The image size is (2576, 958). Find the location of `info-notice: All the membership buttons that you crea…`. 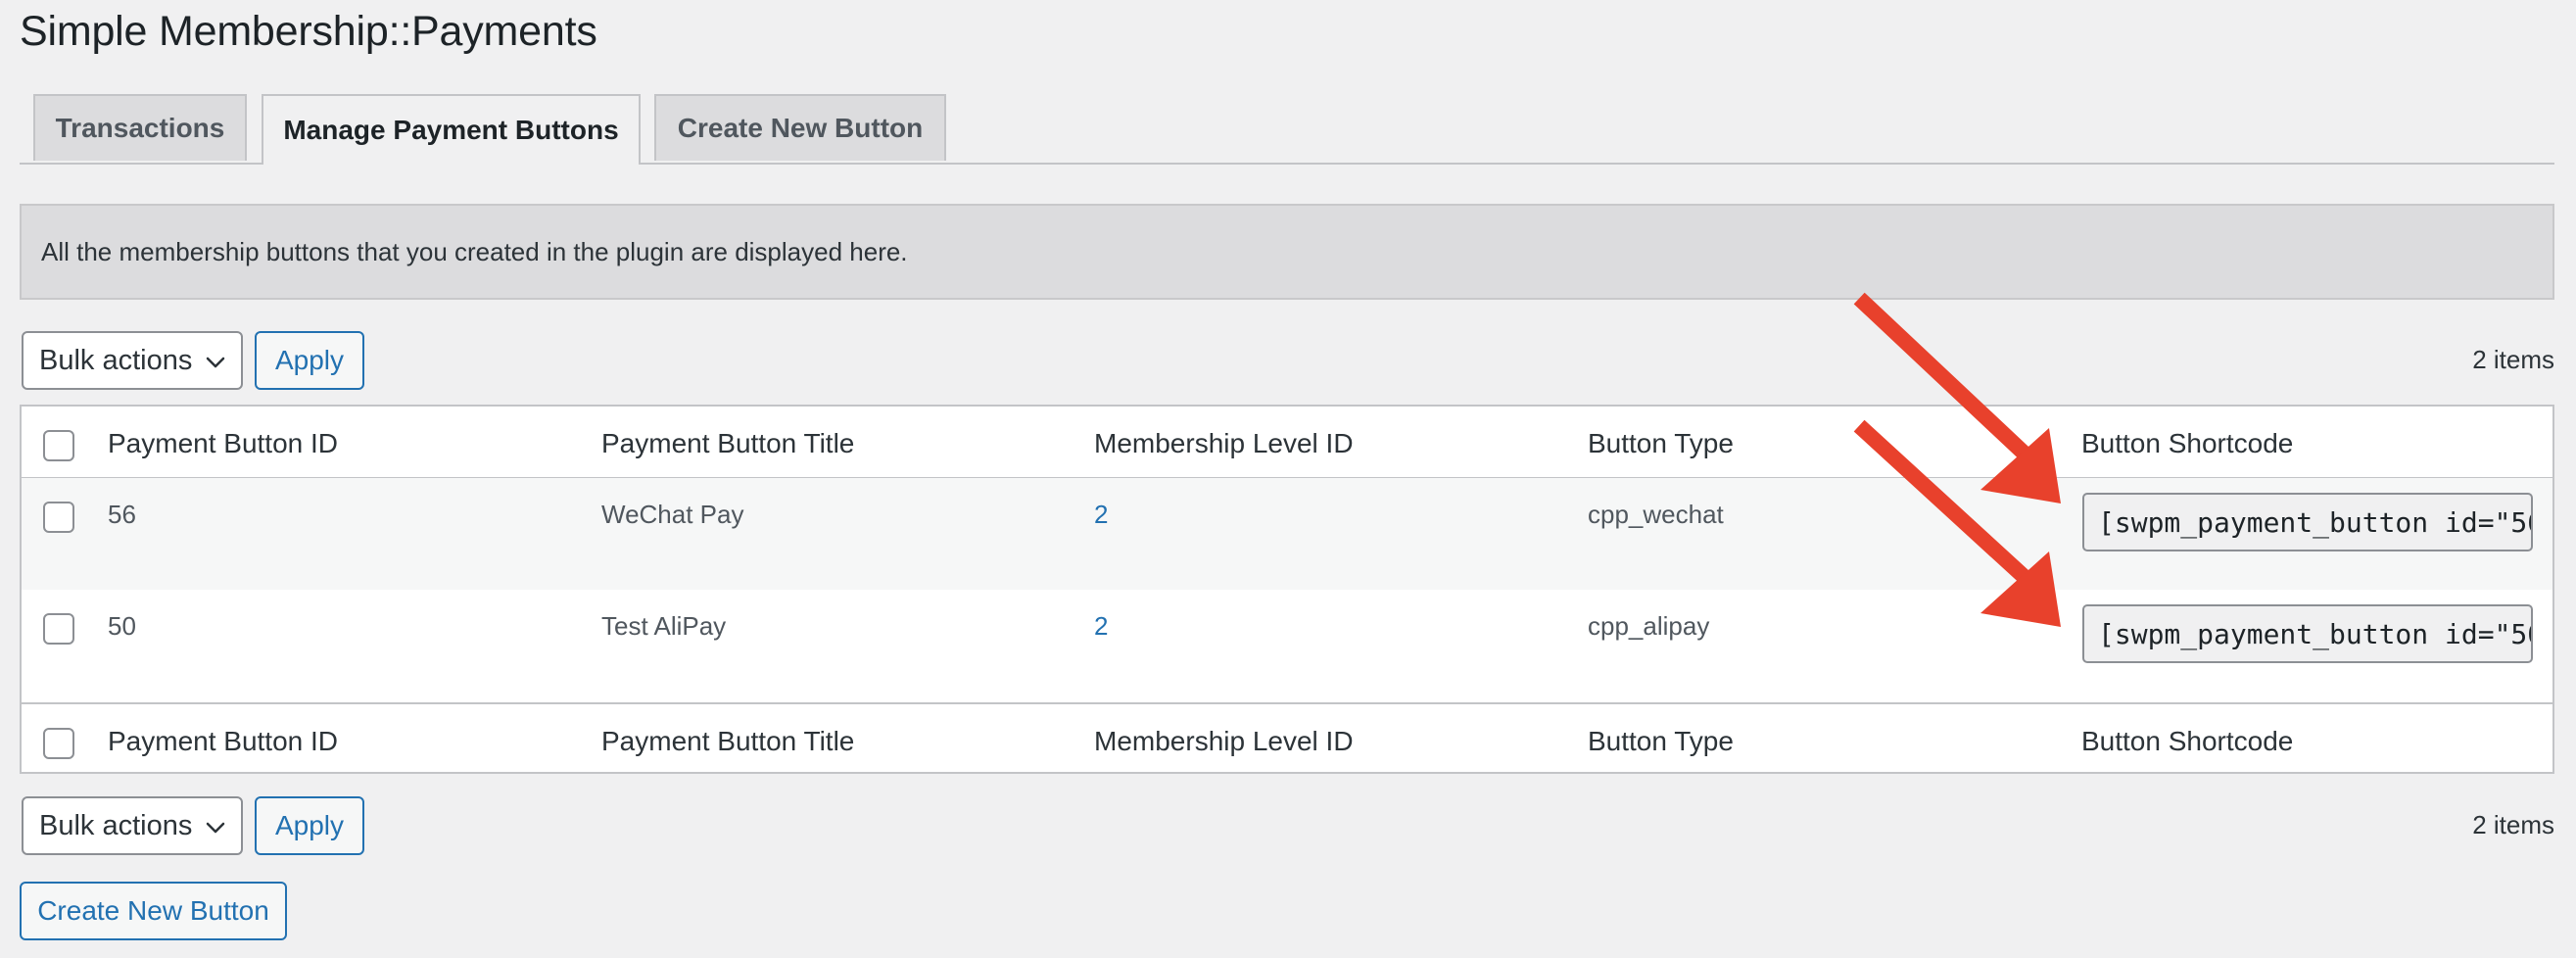

info-notice: All the membership buttons that you crea… is located at coordinates (1287, 252).